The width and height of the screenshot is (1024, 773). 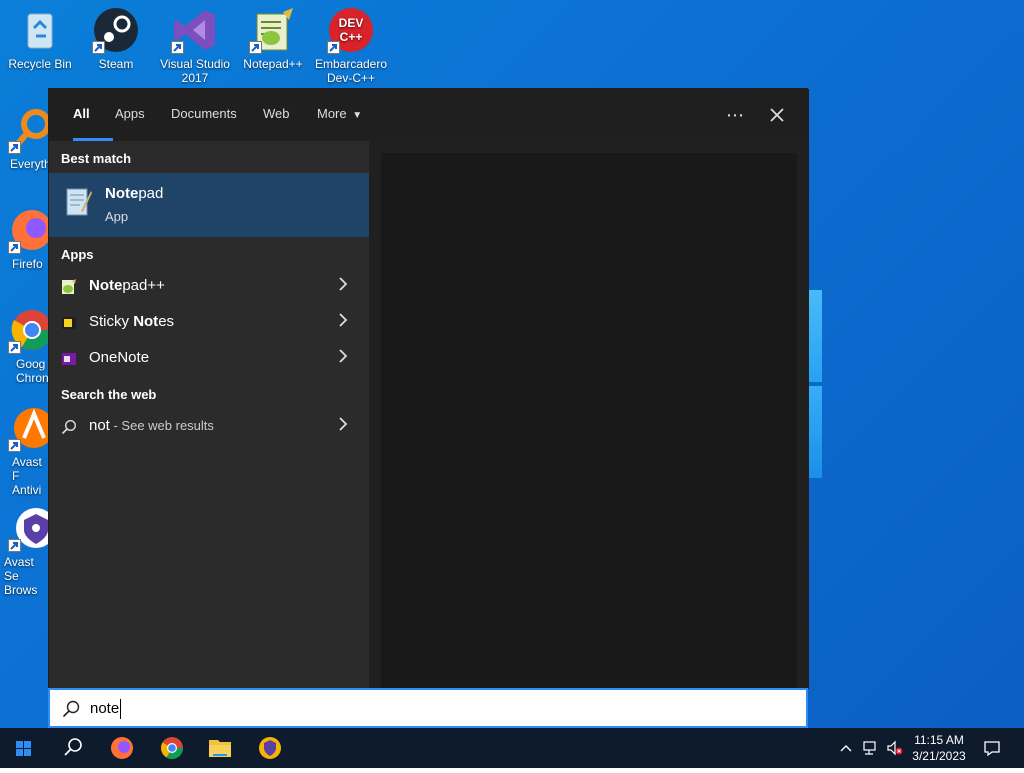 I want to click on result-label: not - See web results, so click(x=151, y=425).